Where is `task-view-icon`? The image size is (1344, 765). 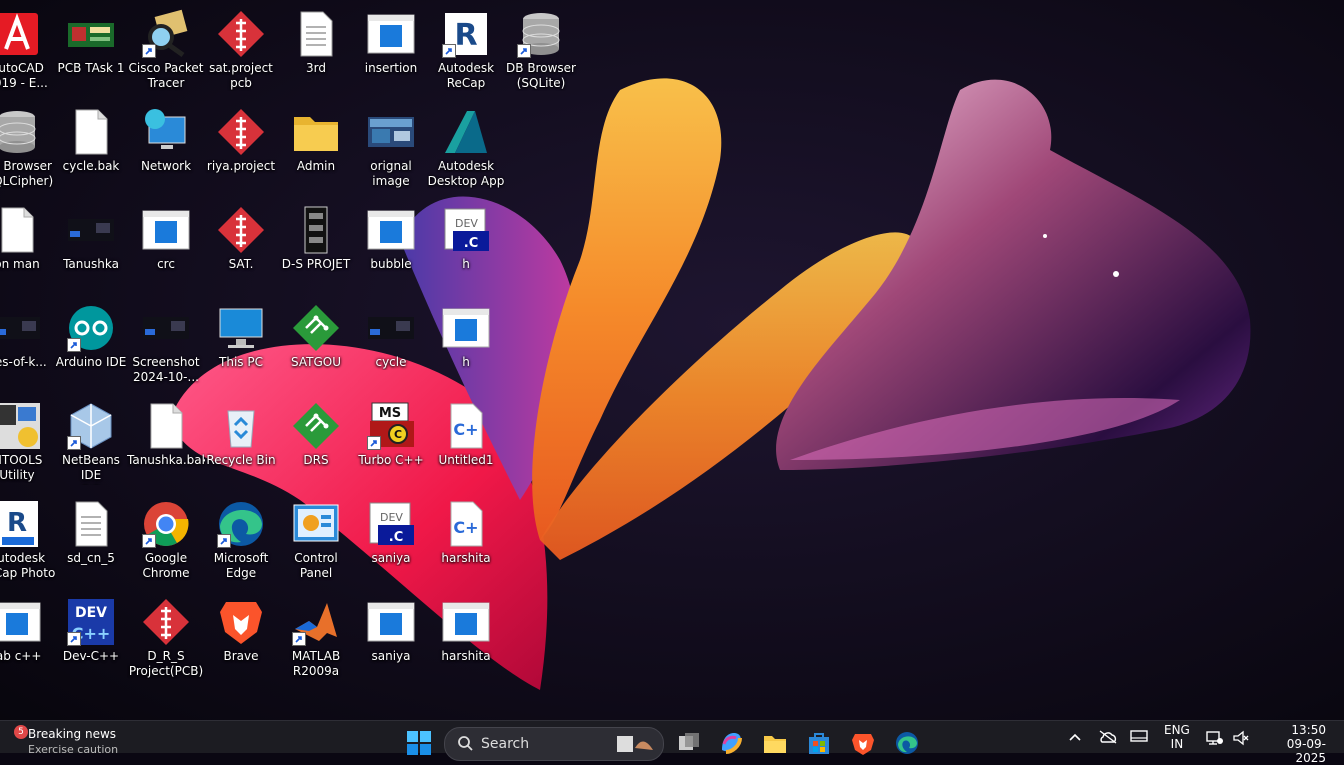 task-view-icon is located at coordinates (689, 743).